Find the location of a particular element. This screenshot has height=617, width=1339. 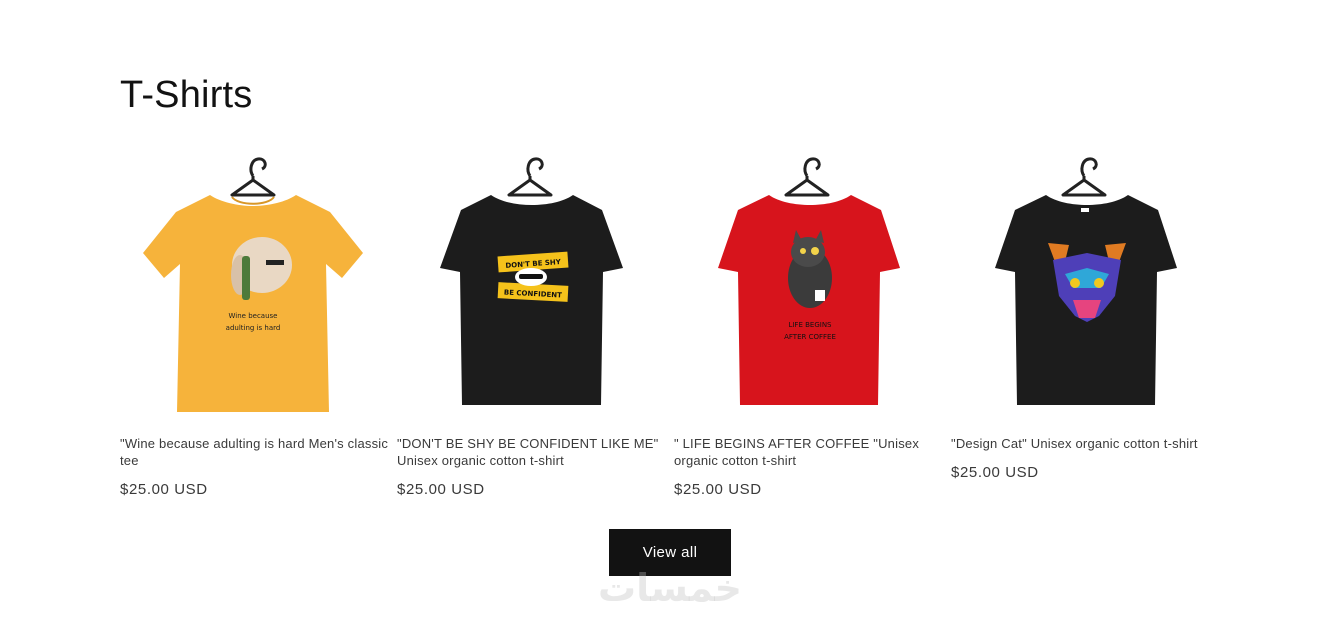

khamsat-watermark: خمسات is located at coordinates (670, 588).